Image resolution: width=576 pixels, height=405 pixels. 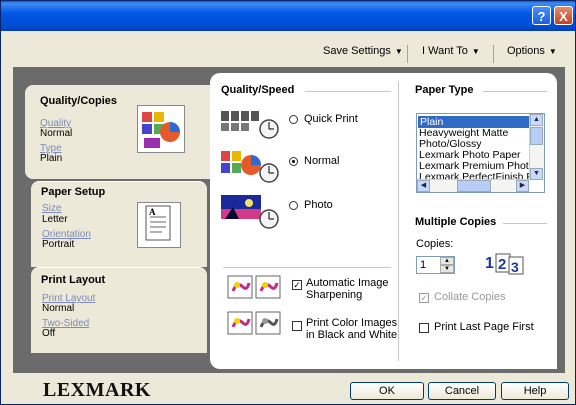 What do you see at coordinates (73, 280) in the screenshot?
I see `tab-title: Print Layout` at bounding box center [73, 280].